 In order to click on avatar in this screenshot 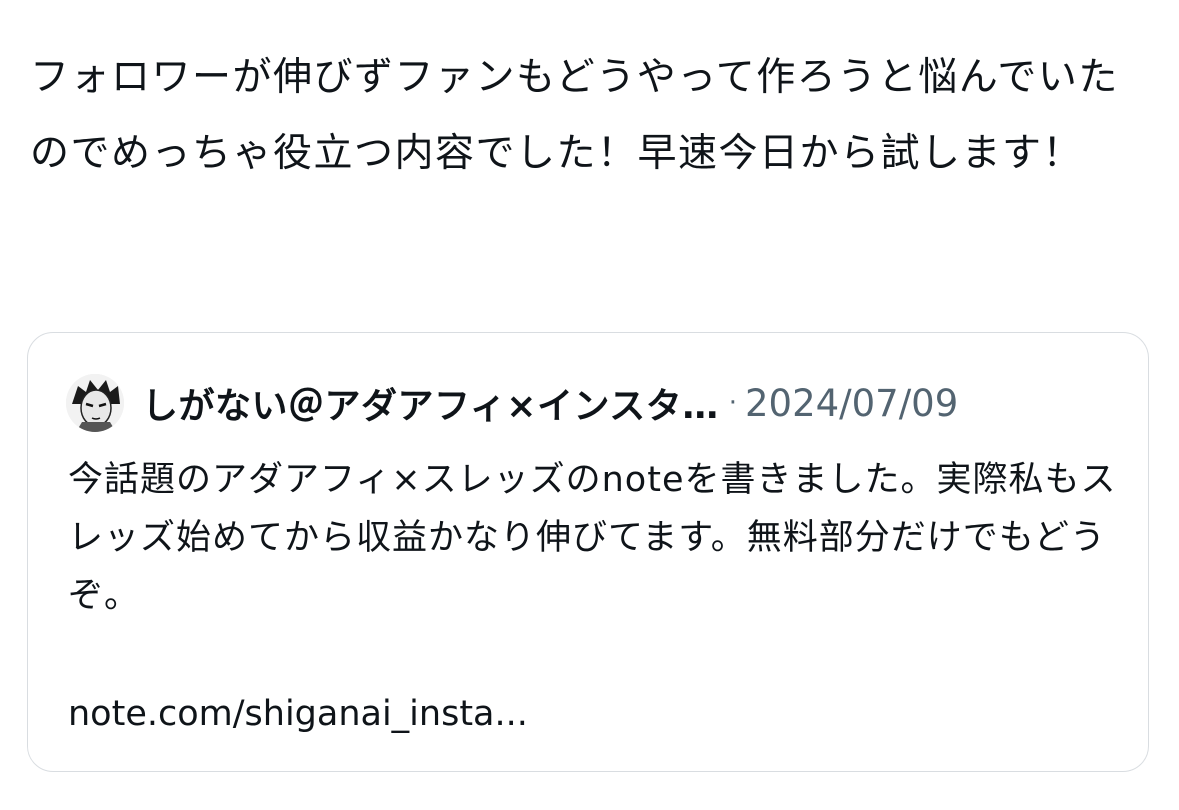, I will do `click(95, 403)`.